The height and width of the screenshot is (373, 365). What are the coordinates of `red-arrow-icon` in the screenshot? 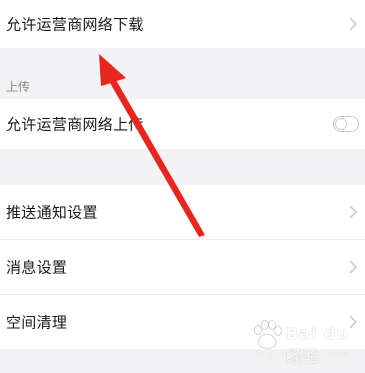 It's located at (152, 145).